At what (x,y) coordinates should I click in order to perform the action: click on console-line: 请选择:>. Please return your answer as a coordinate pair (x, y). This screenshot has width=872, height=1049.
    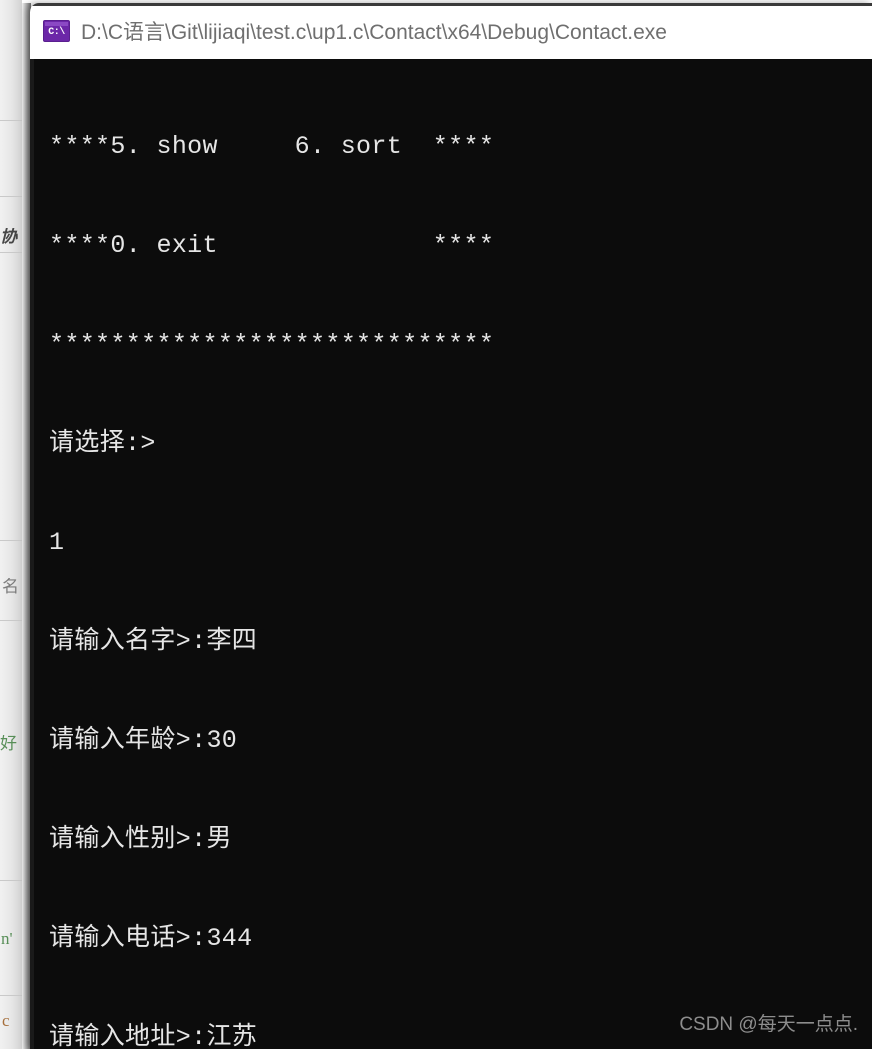
    Looking at the image, I should click on (102, 443).